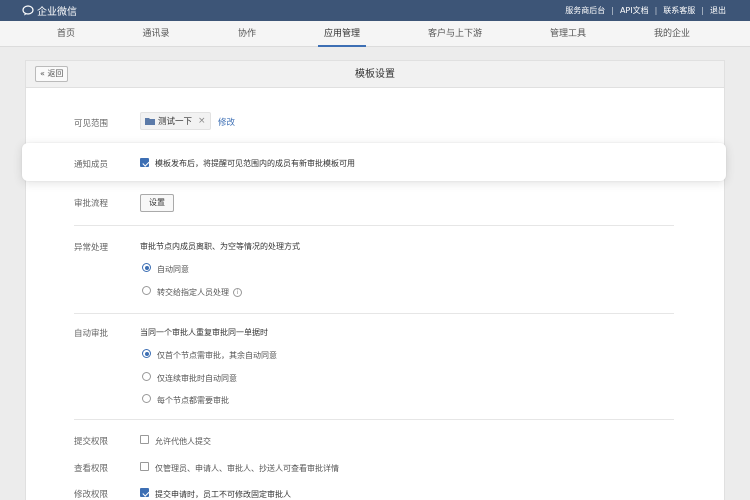  I want to click on top-links: 服务商后台 | API文档 | 联系客服 | 退出, so click(645, 10).